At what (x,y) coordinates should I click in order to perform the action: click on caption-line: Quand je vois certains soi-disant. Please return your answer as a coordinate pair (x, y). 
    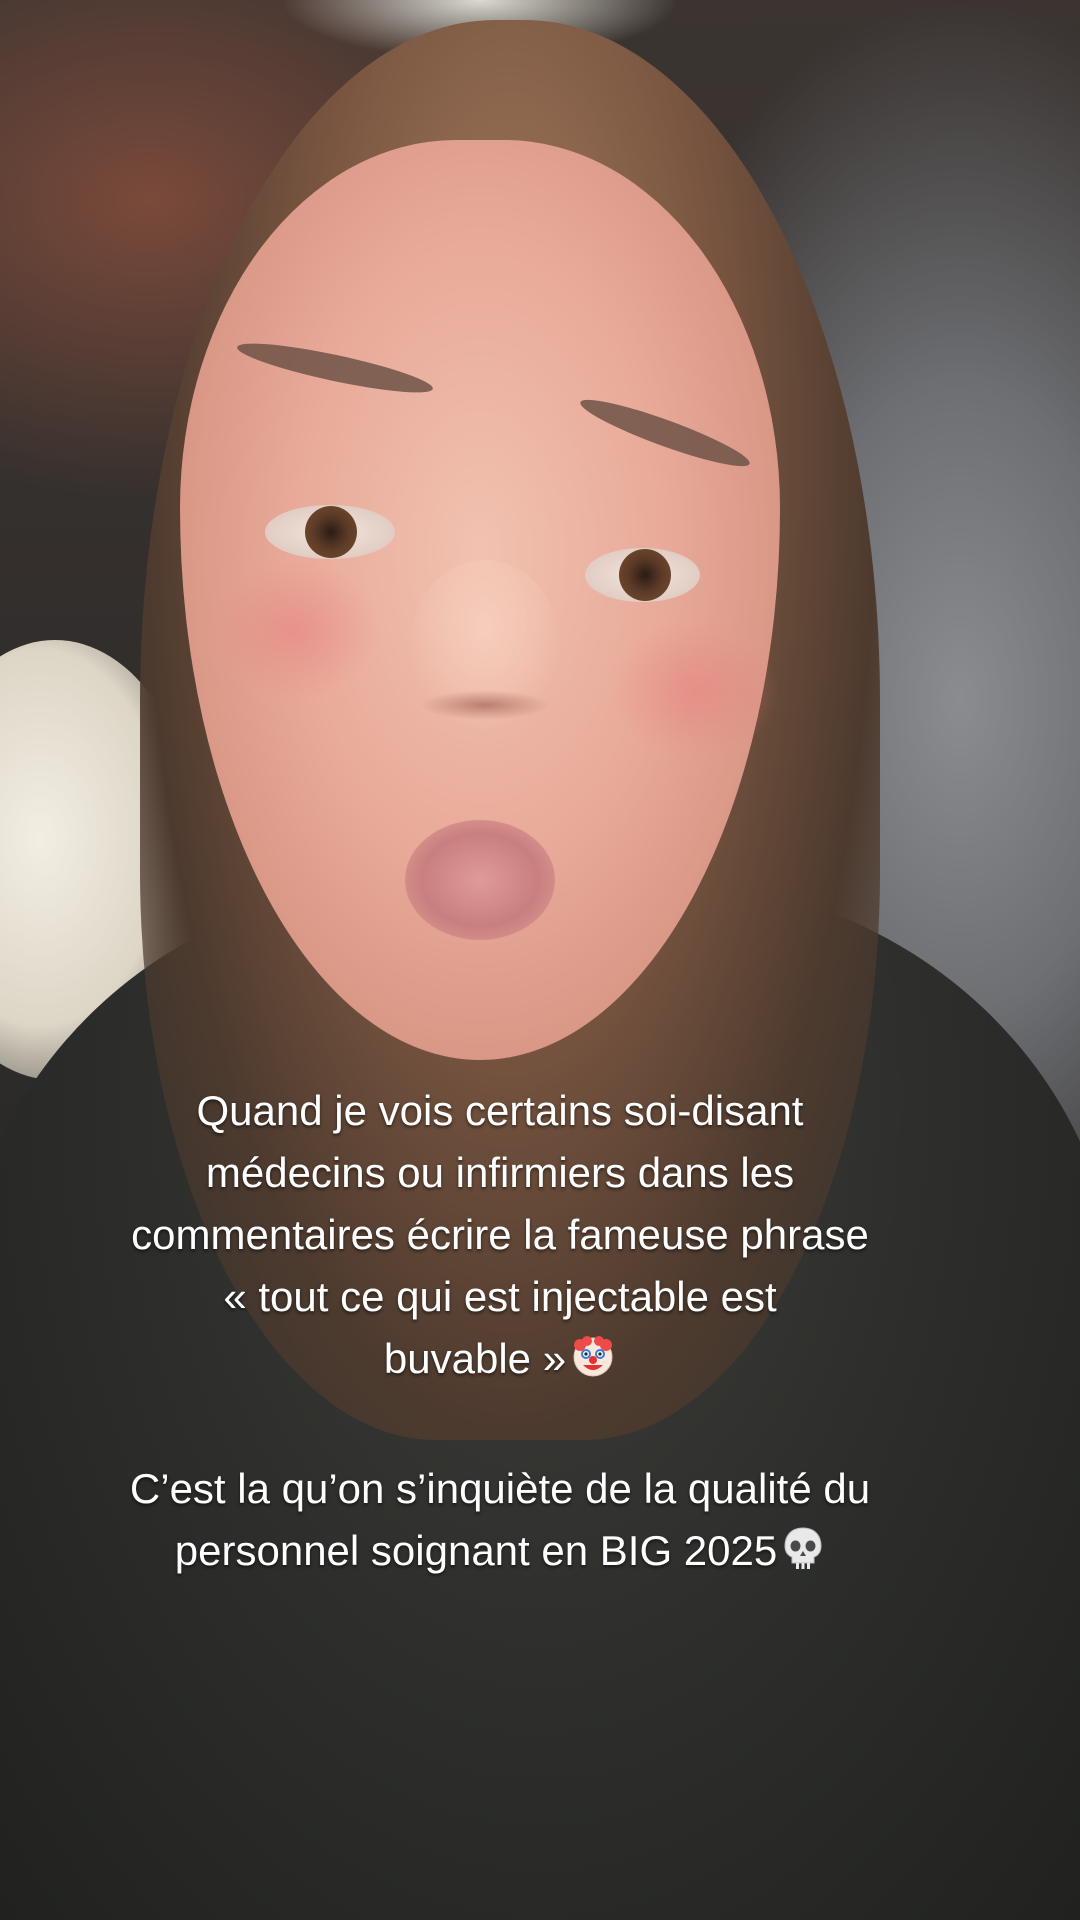
    Looking at the image, I should click on (500, 1110).